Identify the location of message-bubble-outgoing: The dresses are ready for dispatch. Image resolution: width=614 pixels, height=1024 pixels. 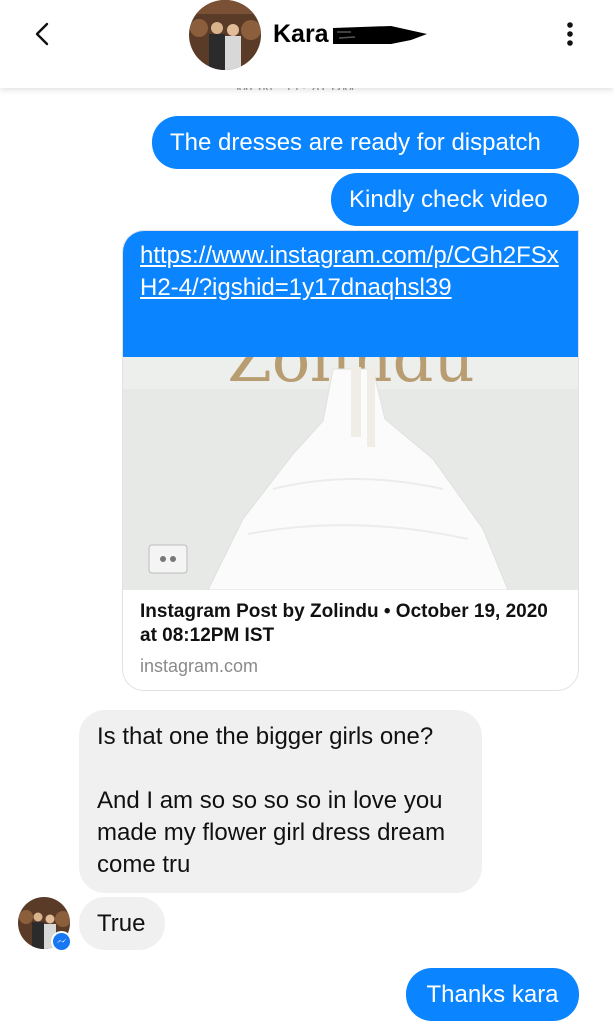
(365, 142).